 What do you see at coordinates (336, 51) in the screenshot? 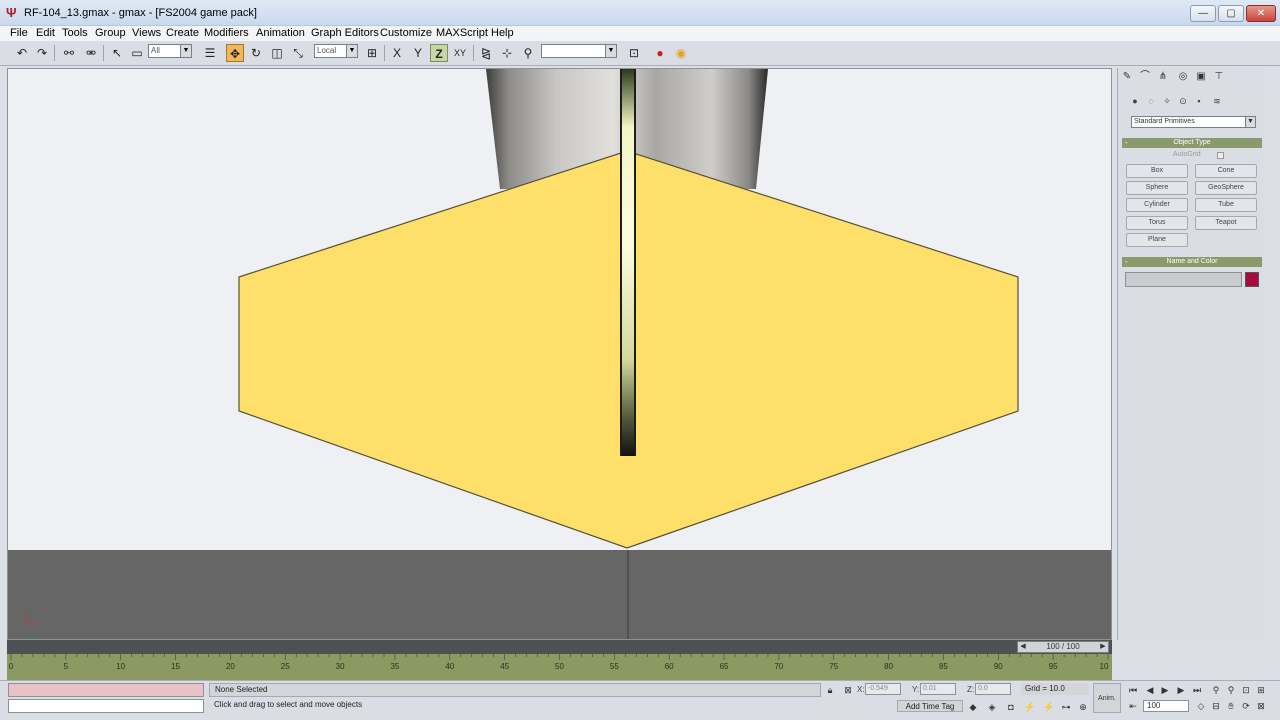
I see `reference-coordinate-dropdown: Local ▼` at bounding box center [336, 51].